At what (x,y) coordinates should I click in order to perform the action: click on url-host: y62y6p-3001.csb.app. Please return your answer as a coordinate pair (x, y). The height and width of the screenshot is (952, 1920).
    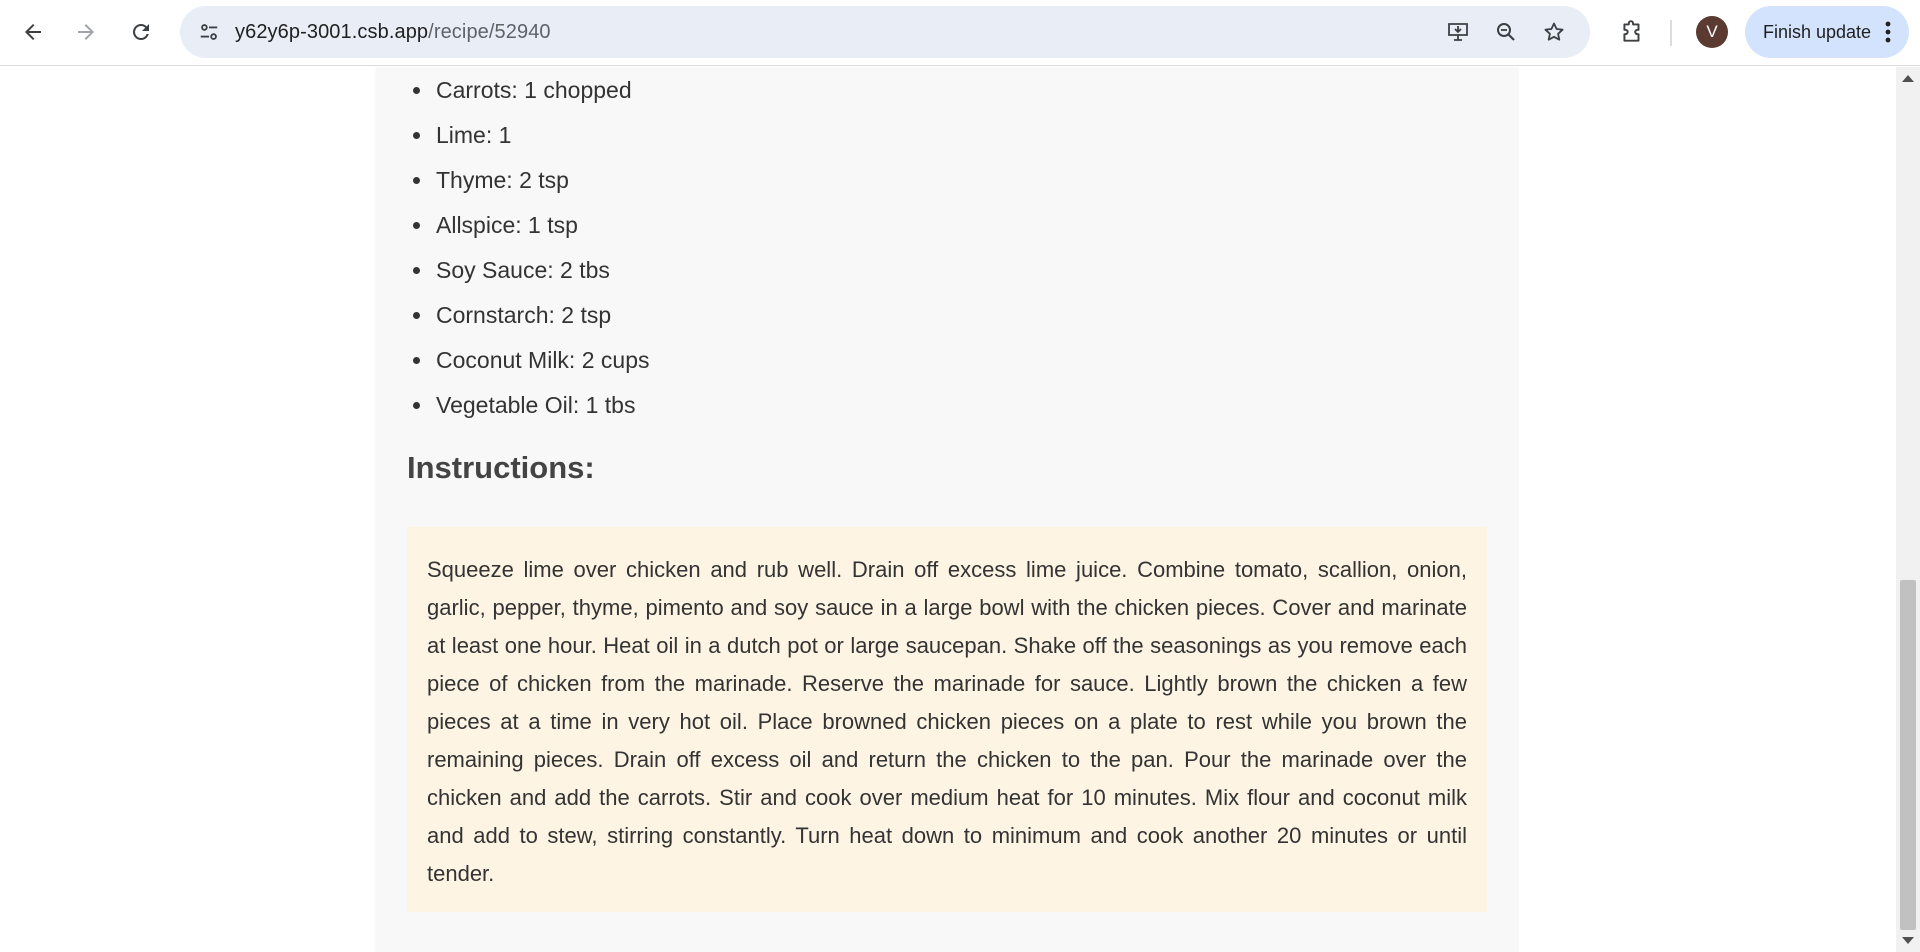
    Looking at the image, I should click on (332, 32).